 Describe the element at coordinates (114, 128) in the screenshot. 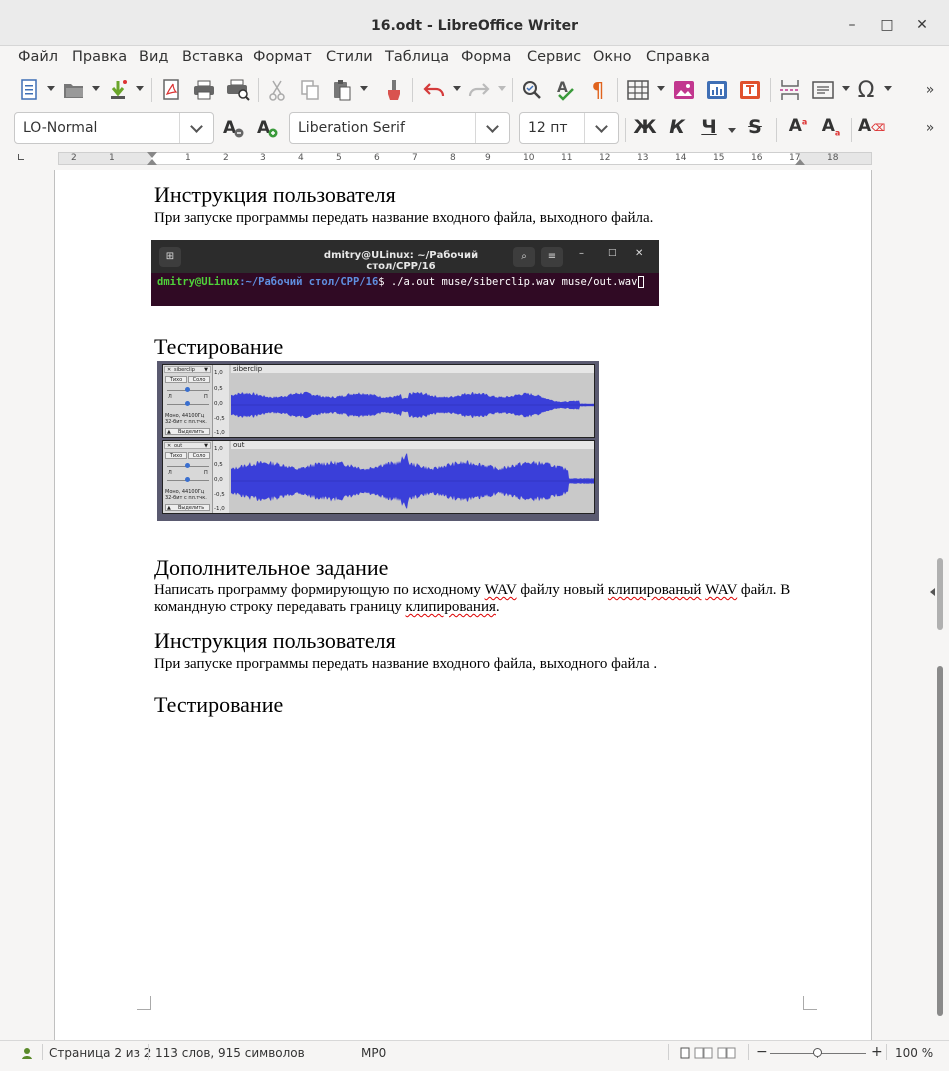

I see `paragraph-style-combo: LO-Normal` at that location.